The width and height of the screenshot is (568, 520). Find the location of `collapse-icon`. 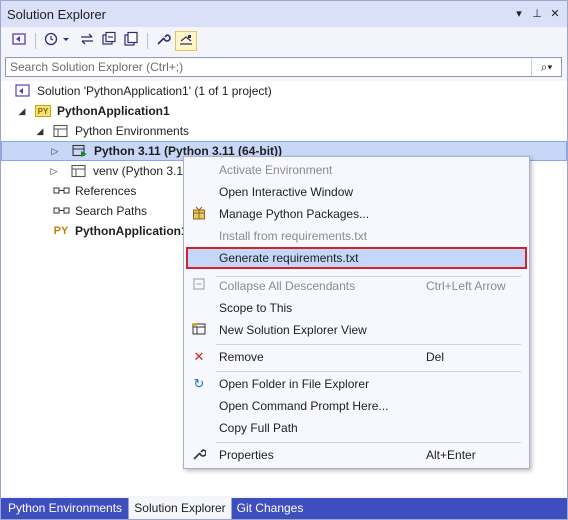

collapse-icon is located at coordinates (199, 286).